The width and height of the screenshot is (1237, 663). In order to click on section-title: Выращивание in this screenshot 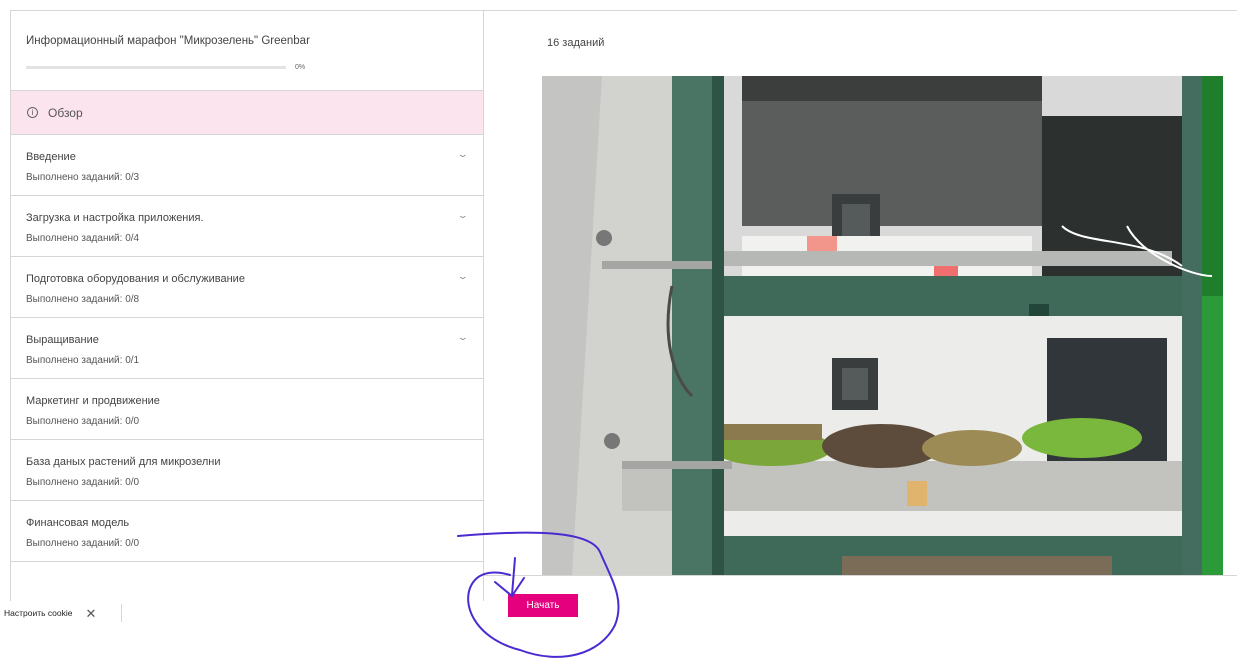, I will do `click(62, 340)`.